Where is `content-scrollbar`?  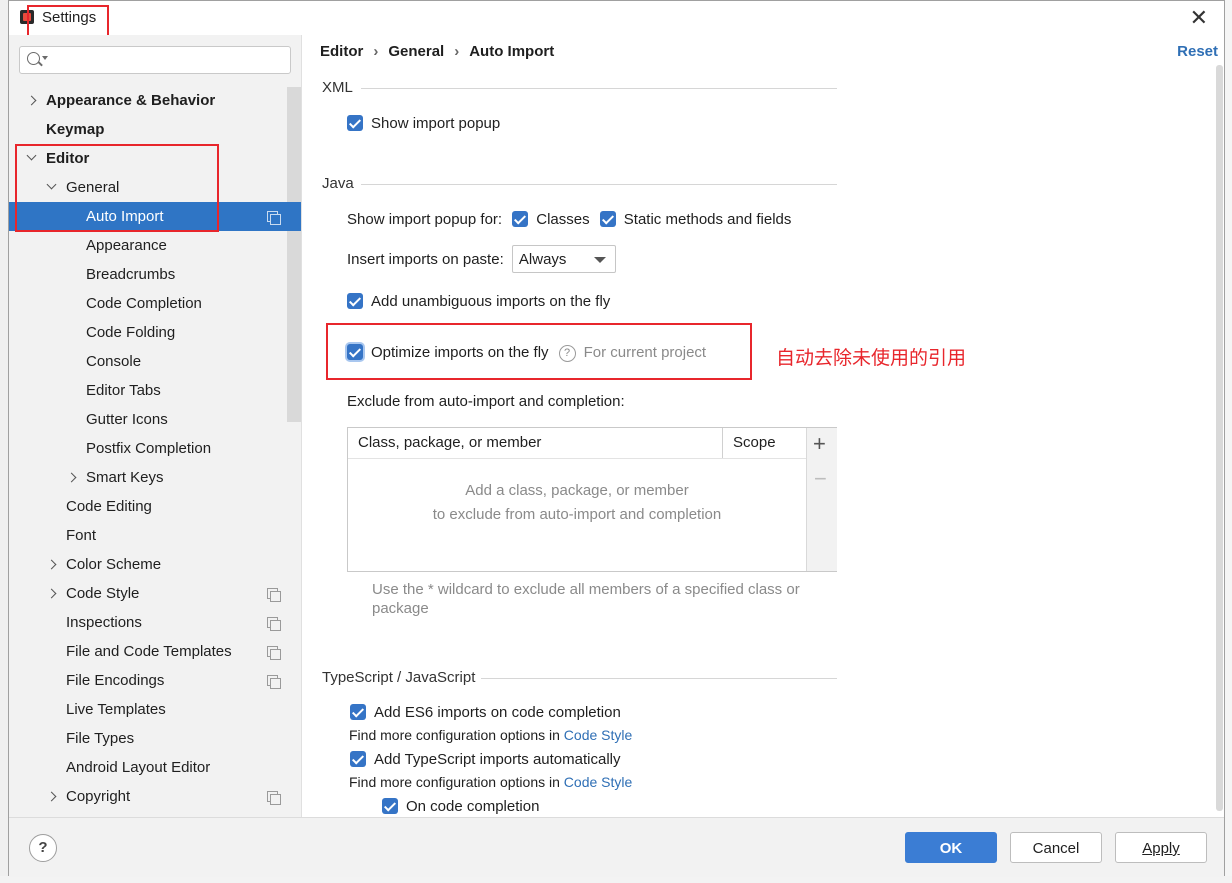 content-scrollbar is located at coordinates (1219, 438).